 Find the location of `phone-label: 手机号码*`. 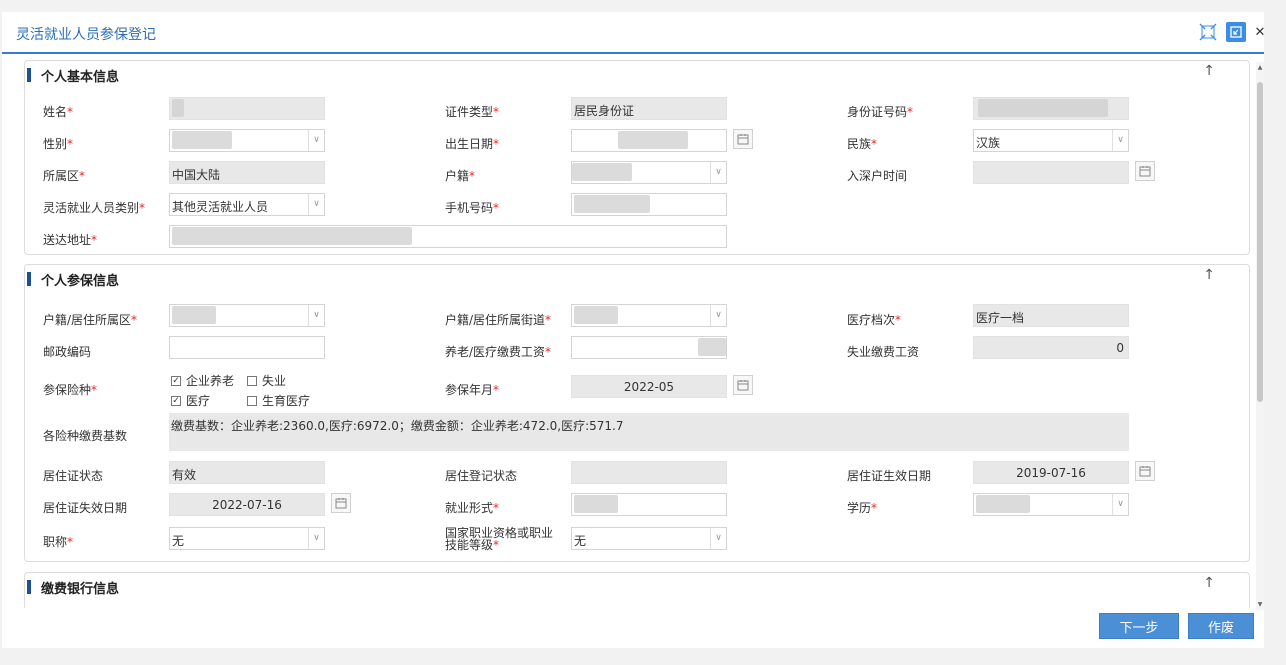

phone-label: 手机号码* is located at coordinates (472, 208).